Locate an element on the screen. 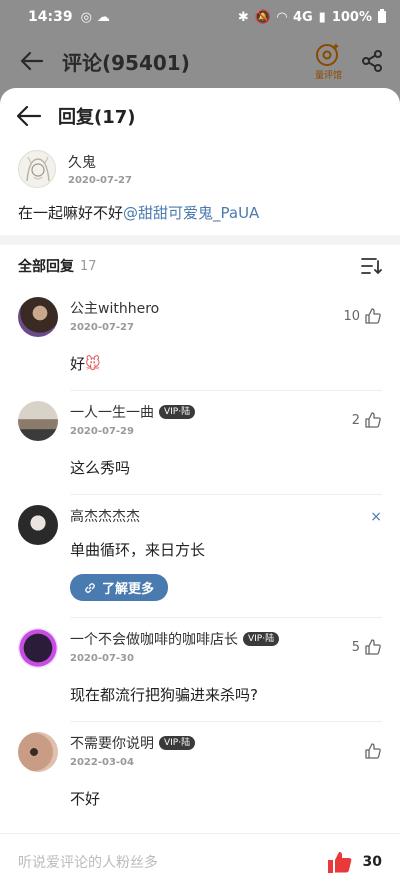 This screenshot has width=400, height=889. back-button is located at coordinates (32, 61).